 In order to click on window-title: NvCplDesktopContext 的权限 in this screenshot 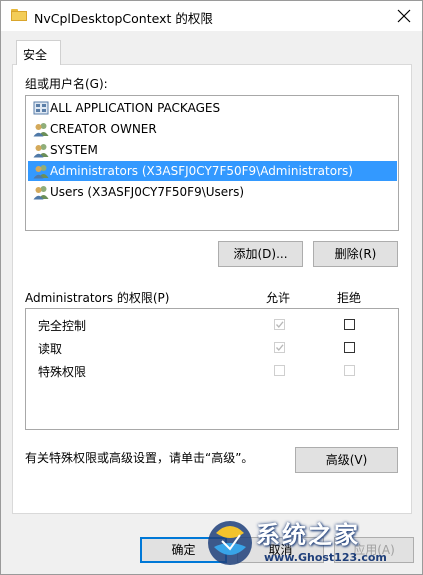, I will do `click(123, 18)`.